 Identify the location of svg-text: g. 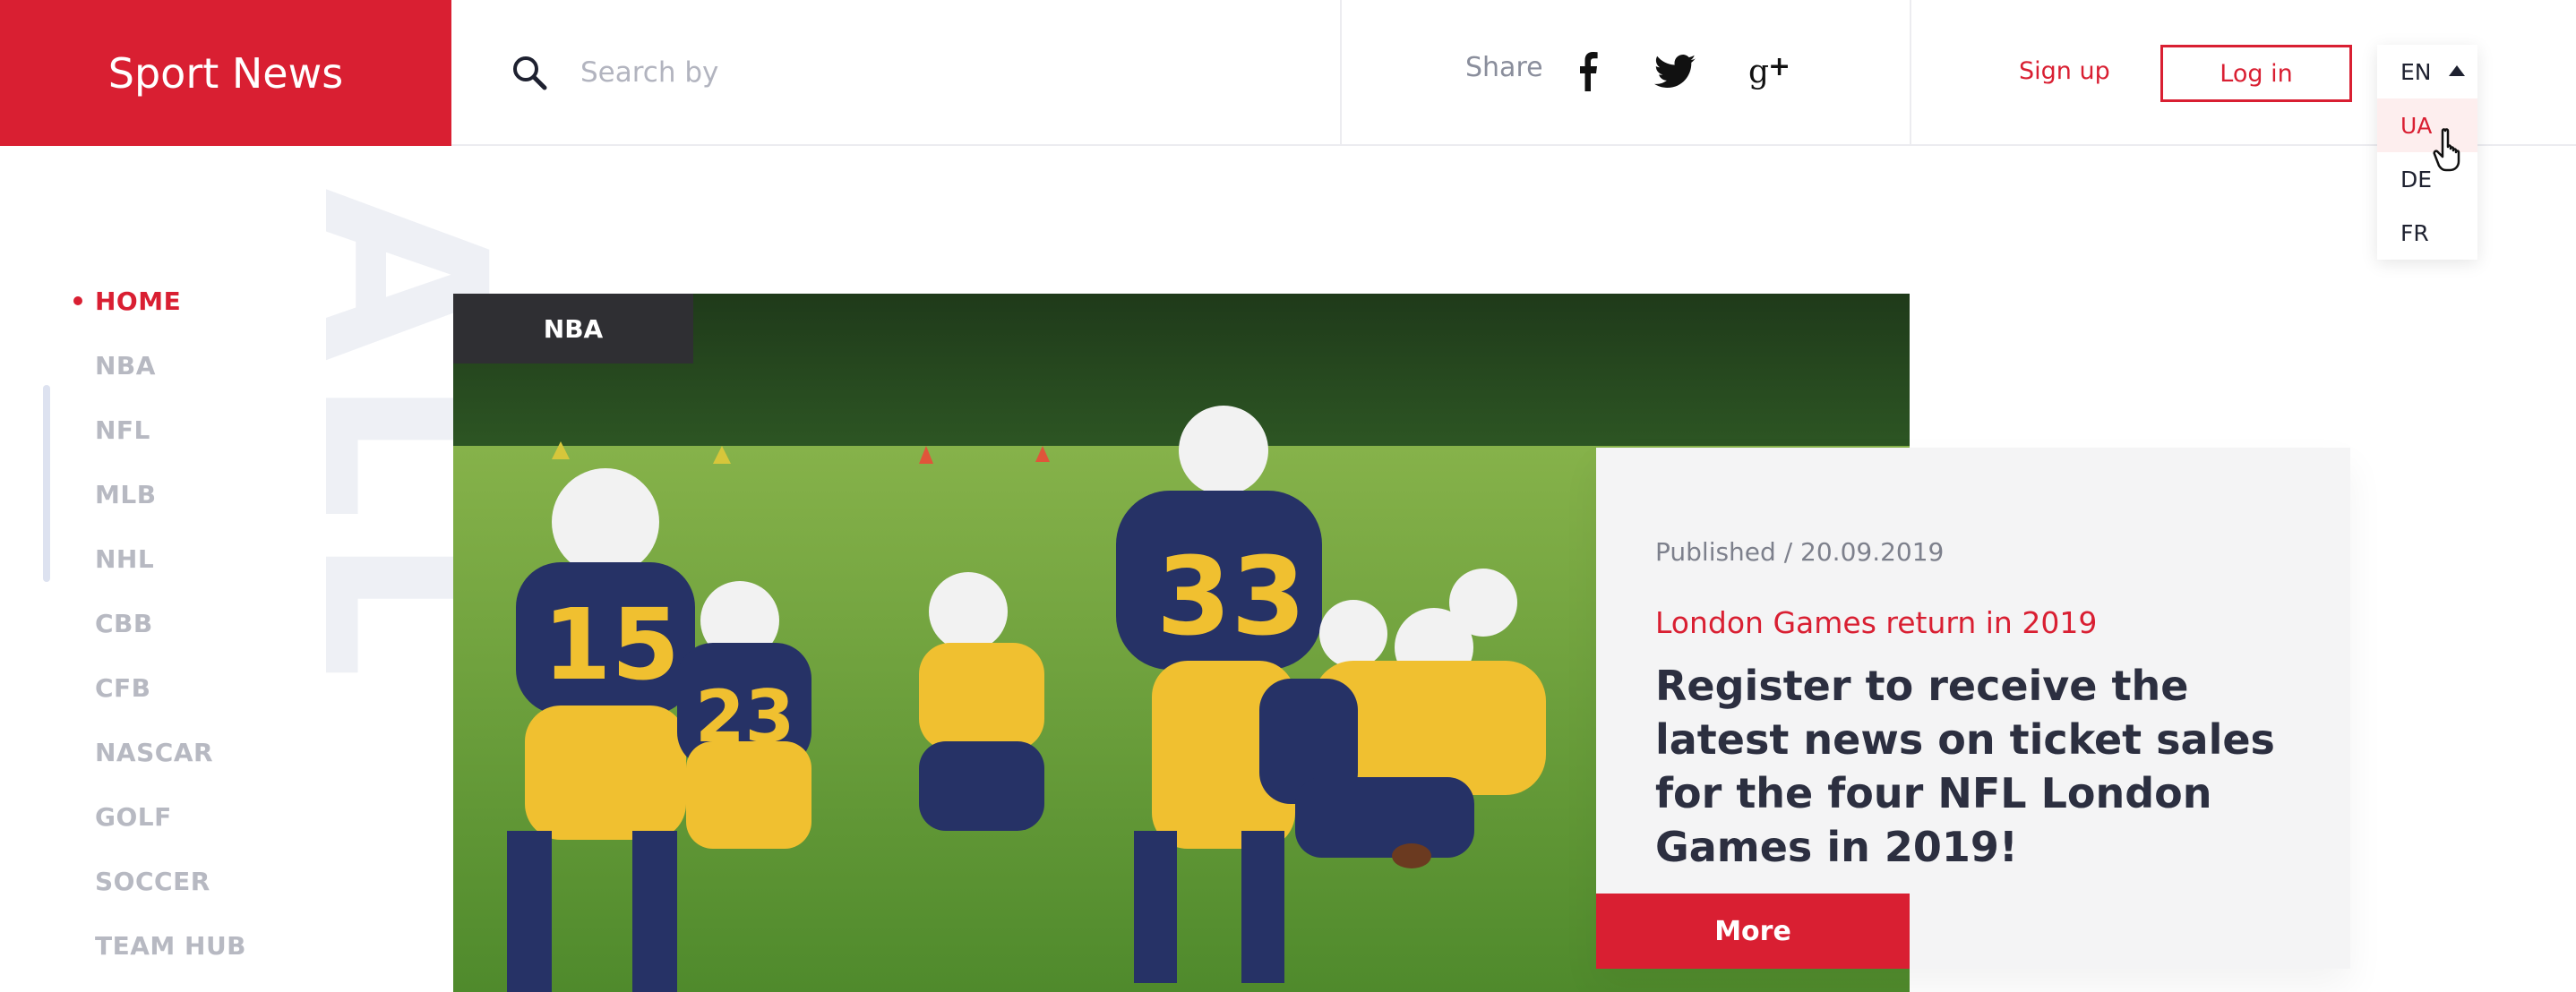
(1758, 72).